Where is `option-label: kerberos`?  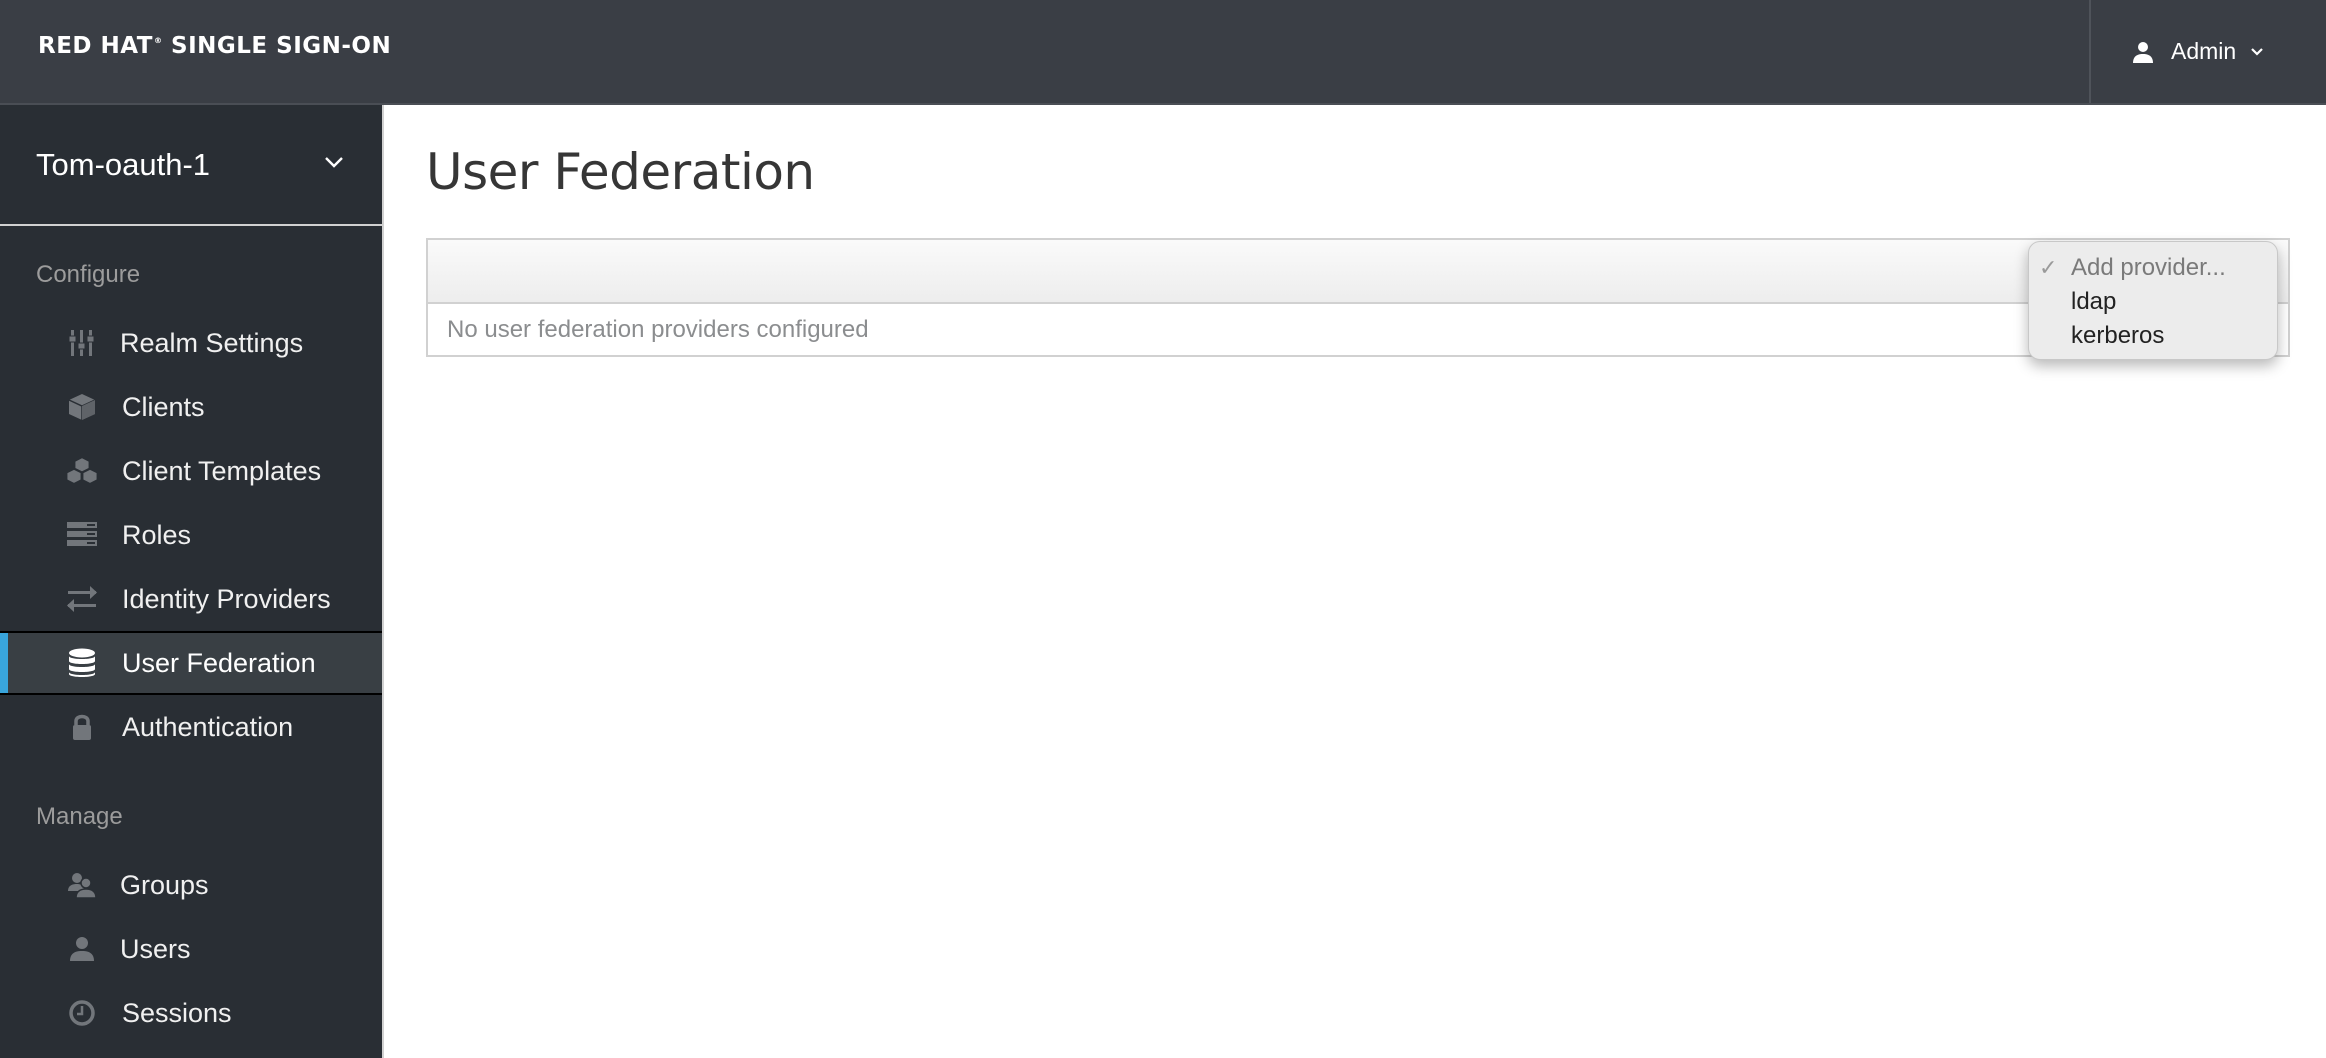
option-label: kerberos is located at coordinates (2118, 335).